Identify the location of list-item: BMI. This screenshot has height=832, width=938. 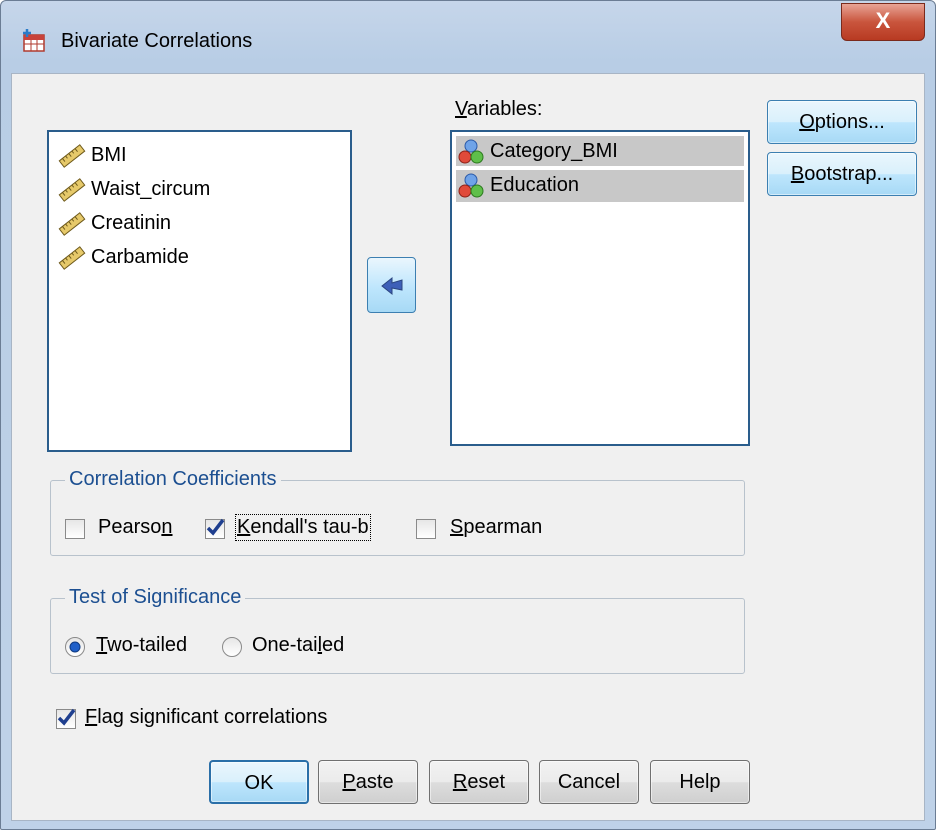
(92, 155).